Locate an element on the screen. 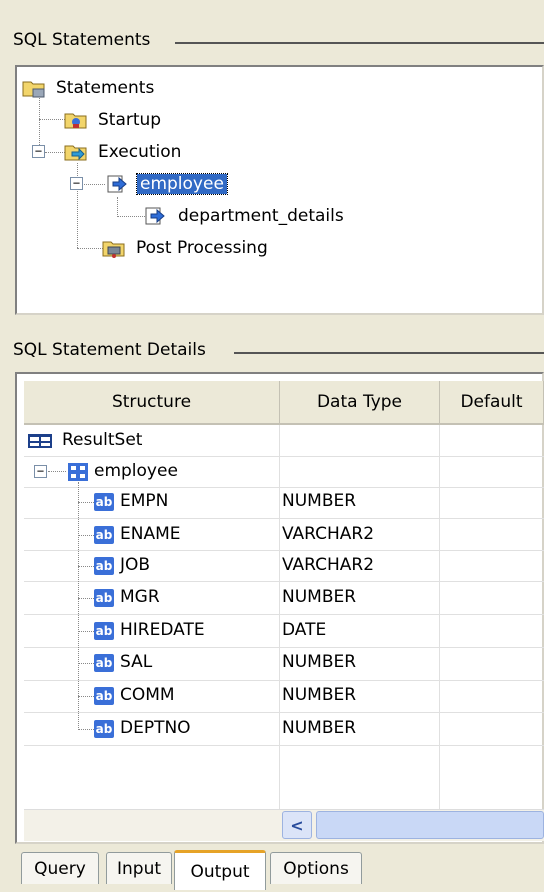  field-name: ENAME is located at coordinates (150, 534).